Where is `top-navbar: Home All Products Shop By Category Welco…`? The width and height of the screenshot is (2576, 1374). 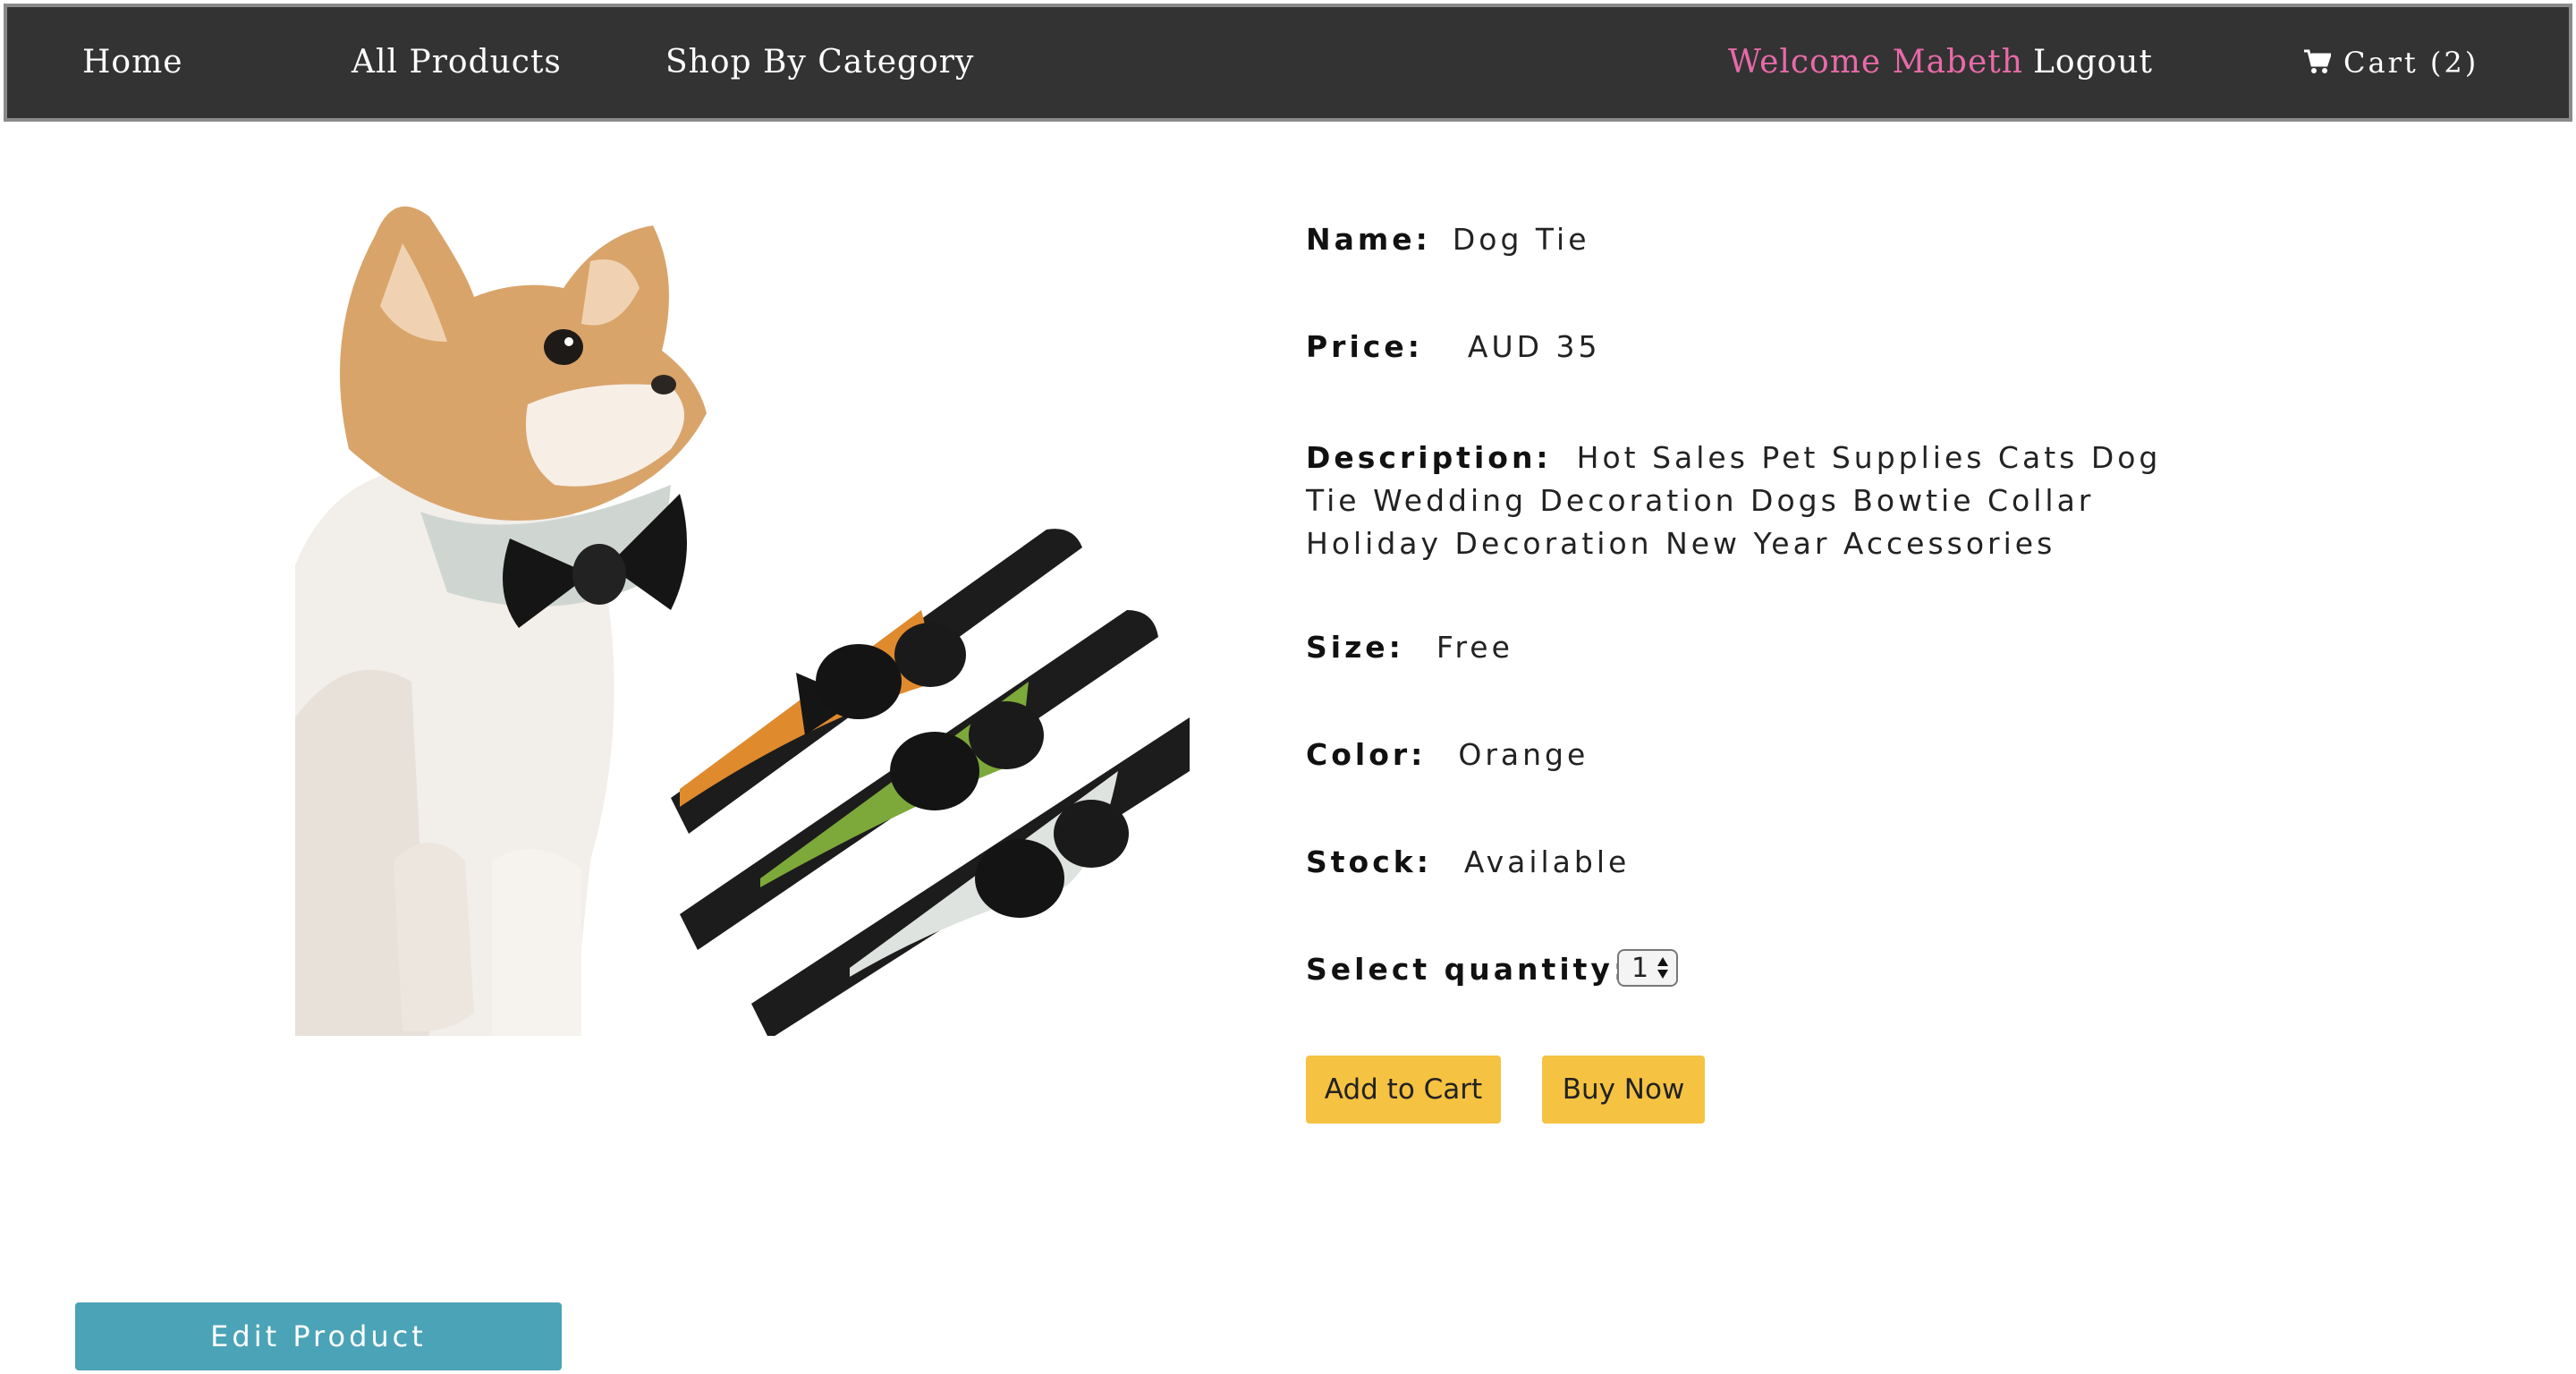
top-navbar: Home All Products Shop By Category Welco… is located at coordinates (1288, 63).